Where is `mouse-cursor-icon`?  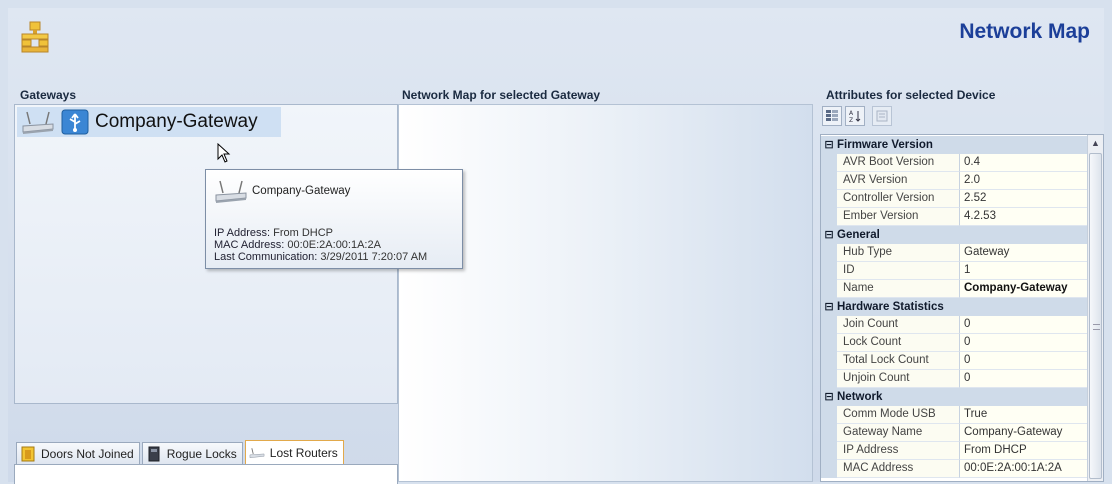 mouse-cursor-icon is located at coordinates (224, 153).